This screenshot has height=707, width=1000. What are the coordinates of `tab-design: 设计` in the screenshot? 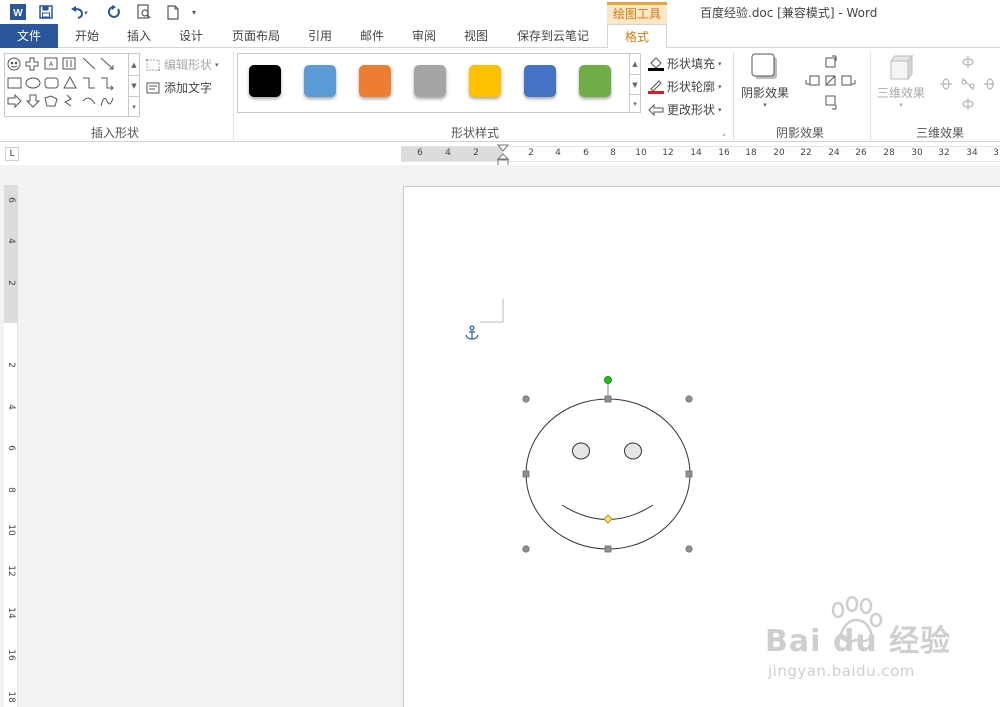 It's located at (191, 36).